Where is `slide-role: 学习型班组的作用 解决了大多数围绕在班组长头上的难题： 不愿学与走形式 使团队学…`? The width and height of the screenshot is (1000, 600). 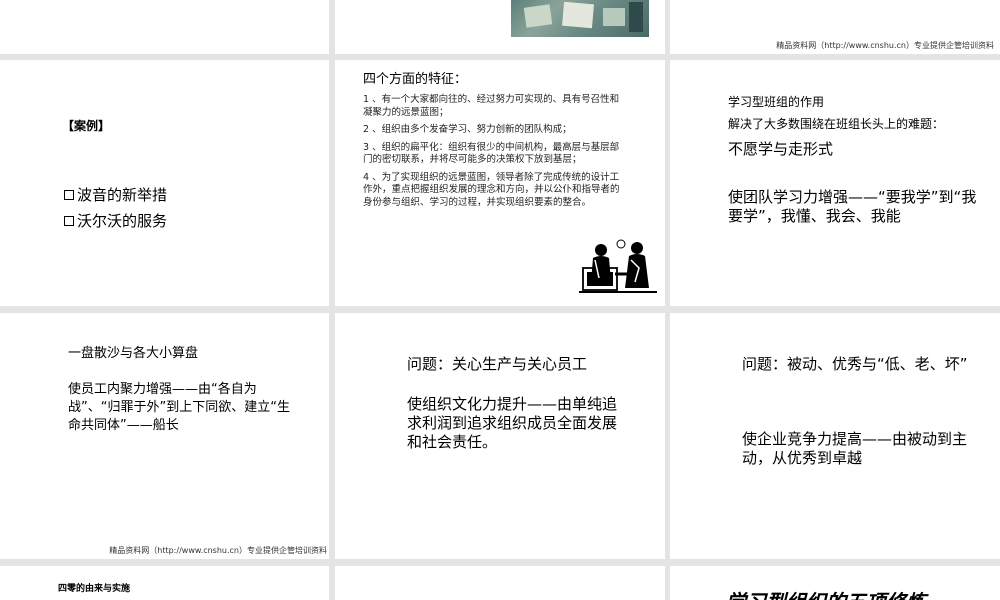
slide-role: 学习型班组的作用 解决了大多数围绕在班组长头上的难题： 不愿学与走形式 使团队学… is located at coordinates (835, 183).